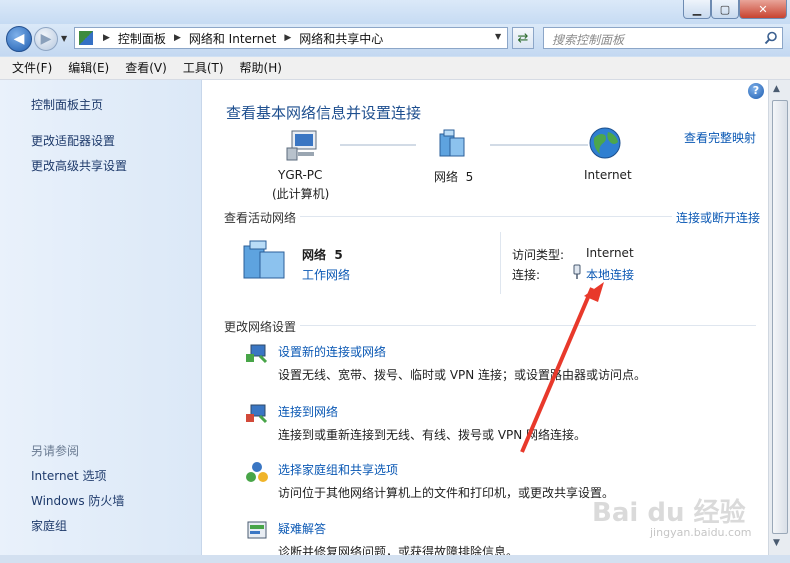 The height and width of the screenshot is (563, 790). What do you see at coordinates (395, 559) in the screenshot?
I see `status-bar` at bounding box center [395, 559].